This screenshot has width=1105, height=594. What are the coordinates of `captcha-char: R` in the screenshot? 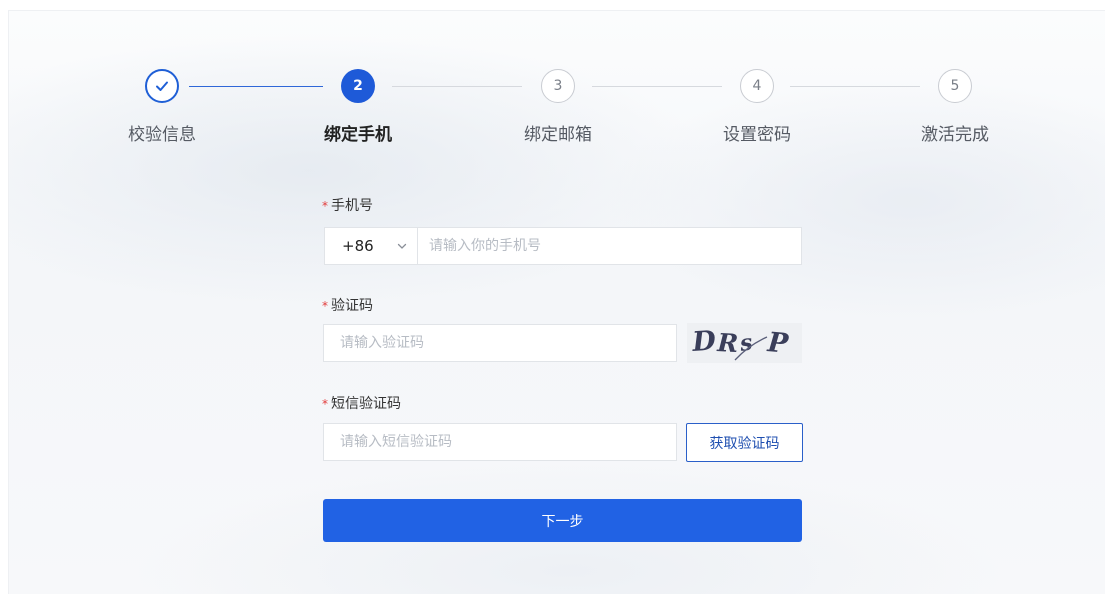 It's located at (728, 343).